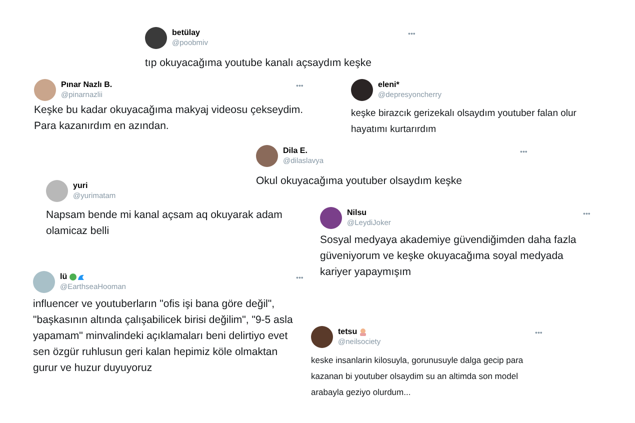  Describe the element at coordinates (164, 223) in the screenshot. I see `tweet-text: Napsam bende mi kanal açsam aq okuyarak adam olamicaz belli` at that location.